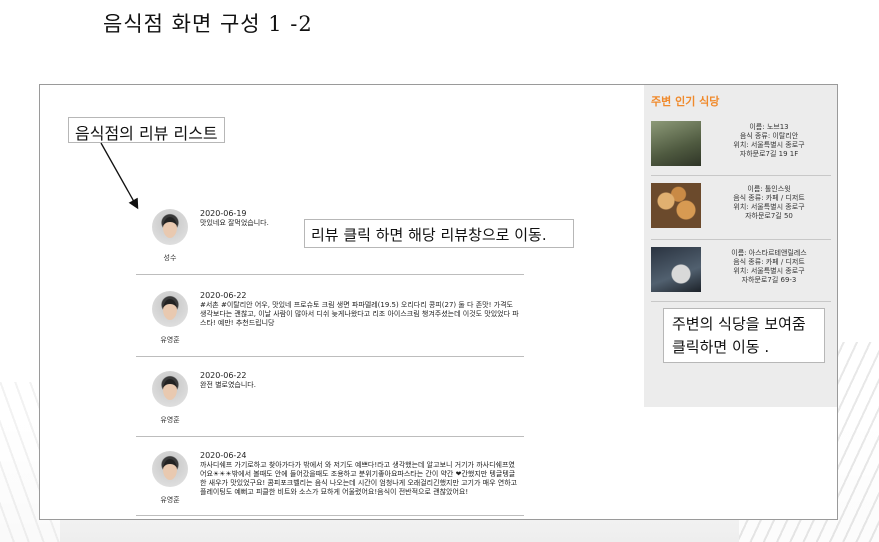 The height and width of the screenshot is (542, 879). I want to click on annotation-arrow, so click(119, 176).